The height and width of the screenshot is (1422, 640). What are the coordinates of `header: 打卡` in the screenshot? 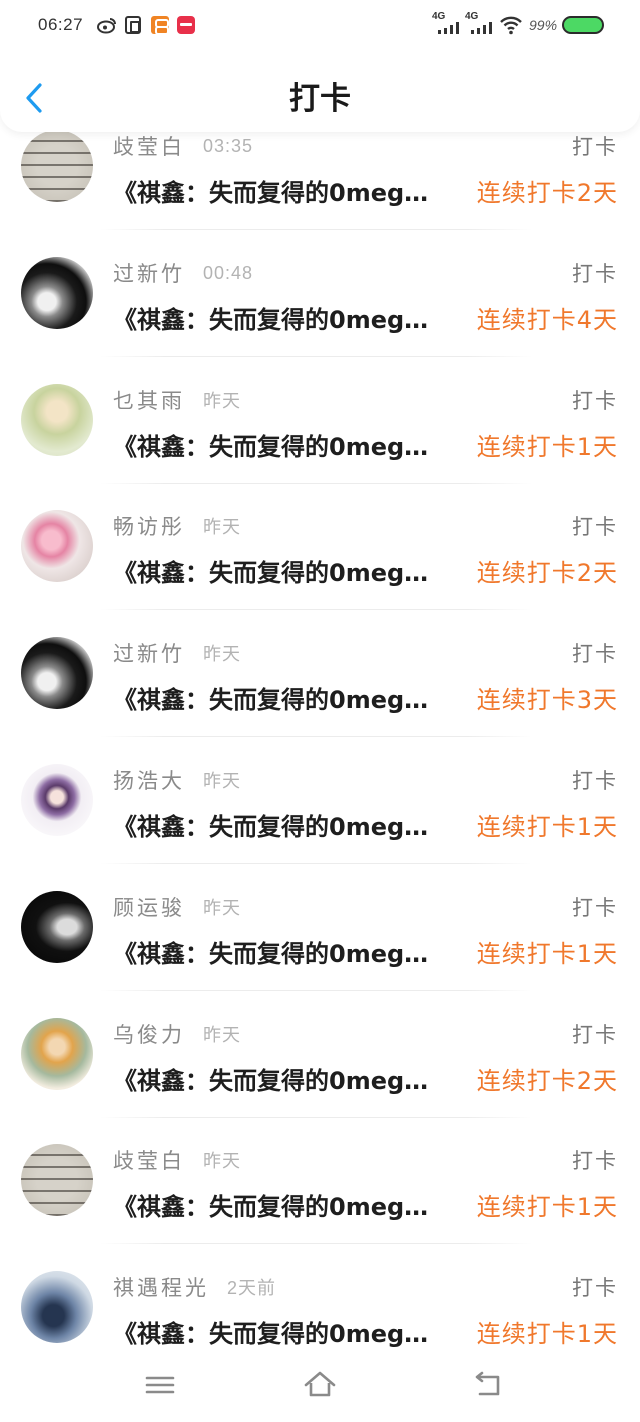 It's located at (320, 92).